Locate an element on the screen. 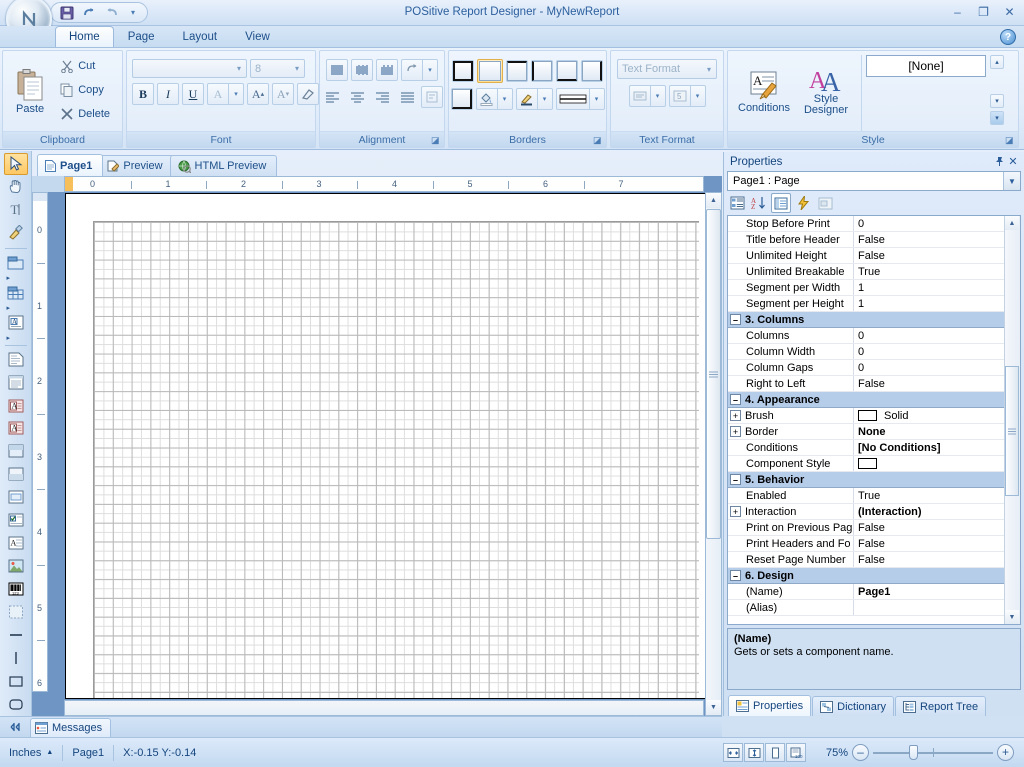  property-row: Print on Previous Pag False is located at coordinates (866, 528).